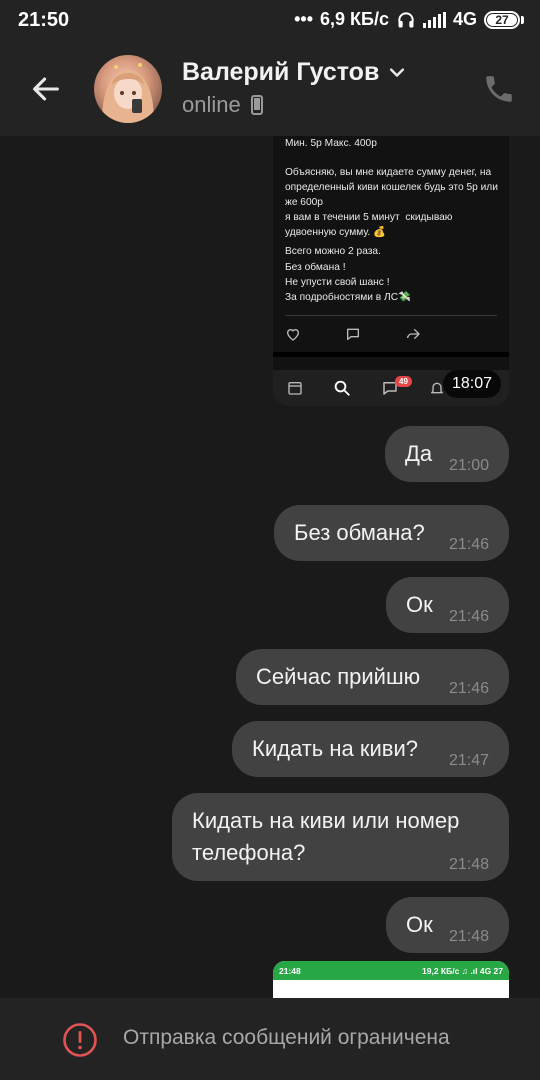  Describe the element at coordinates (326, 836) in the screenshot. I see `message-text: Кидать на киви или номер телефона?` at that location.